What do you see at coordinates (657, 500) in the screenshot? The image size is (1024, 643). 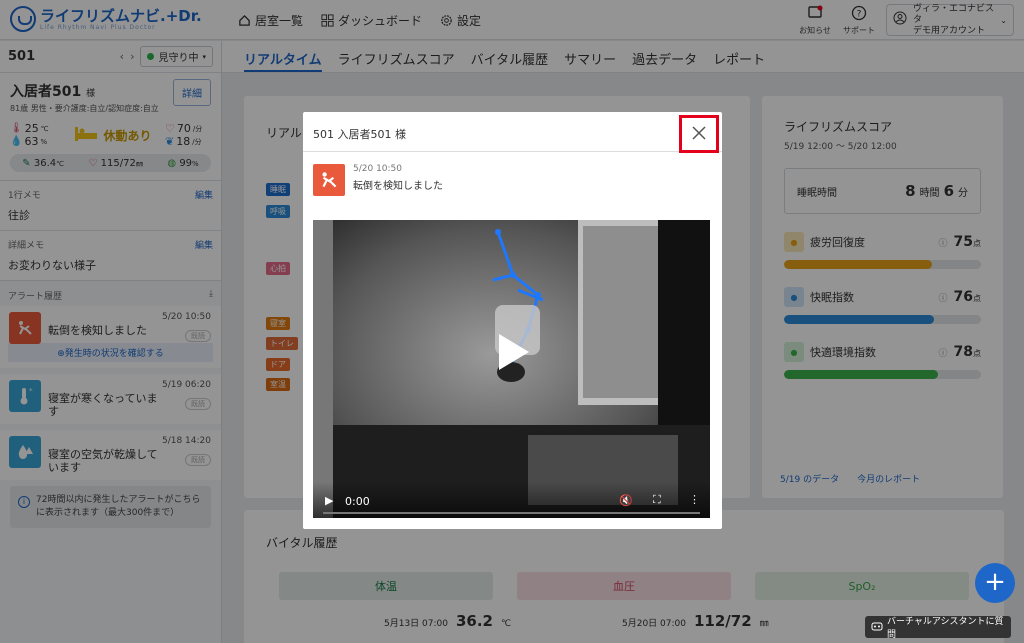 I see `fullscreen-icon: ⛶` at bounding box center [657, 500].